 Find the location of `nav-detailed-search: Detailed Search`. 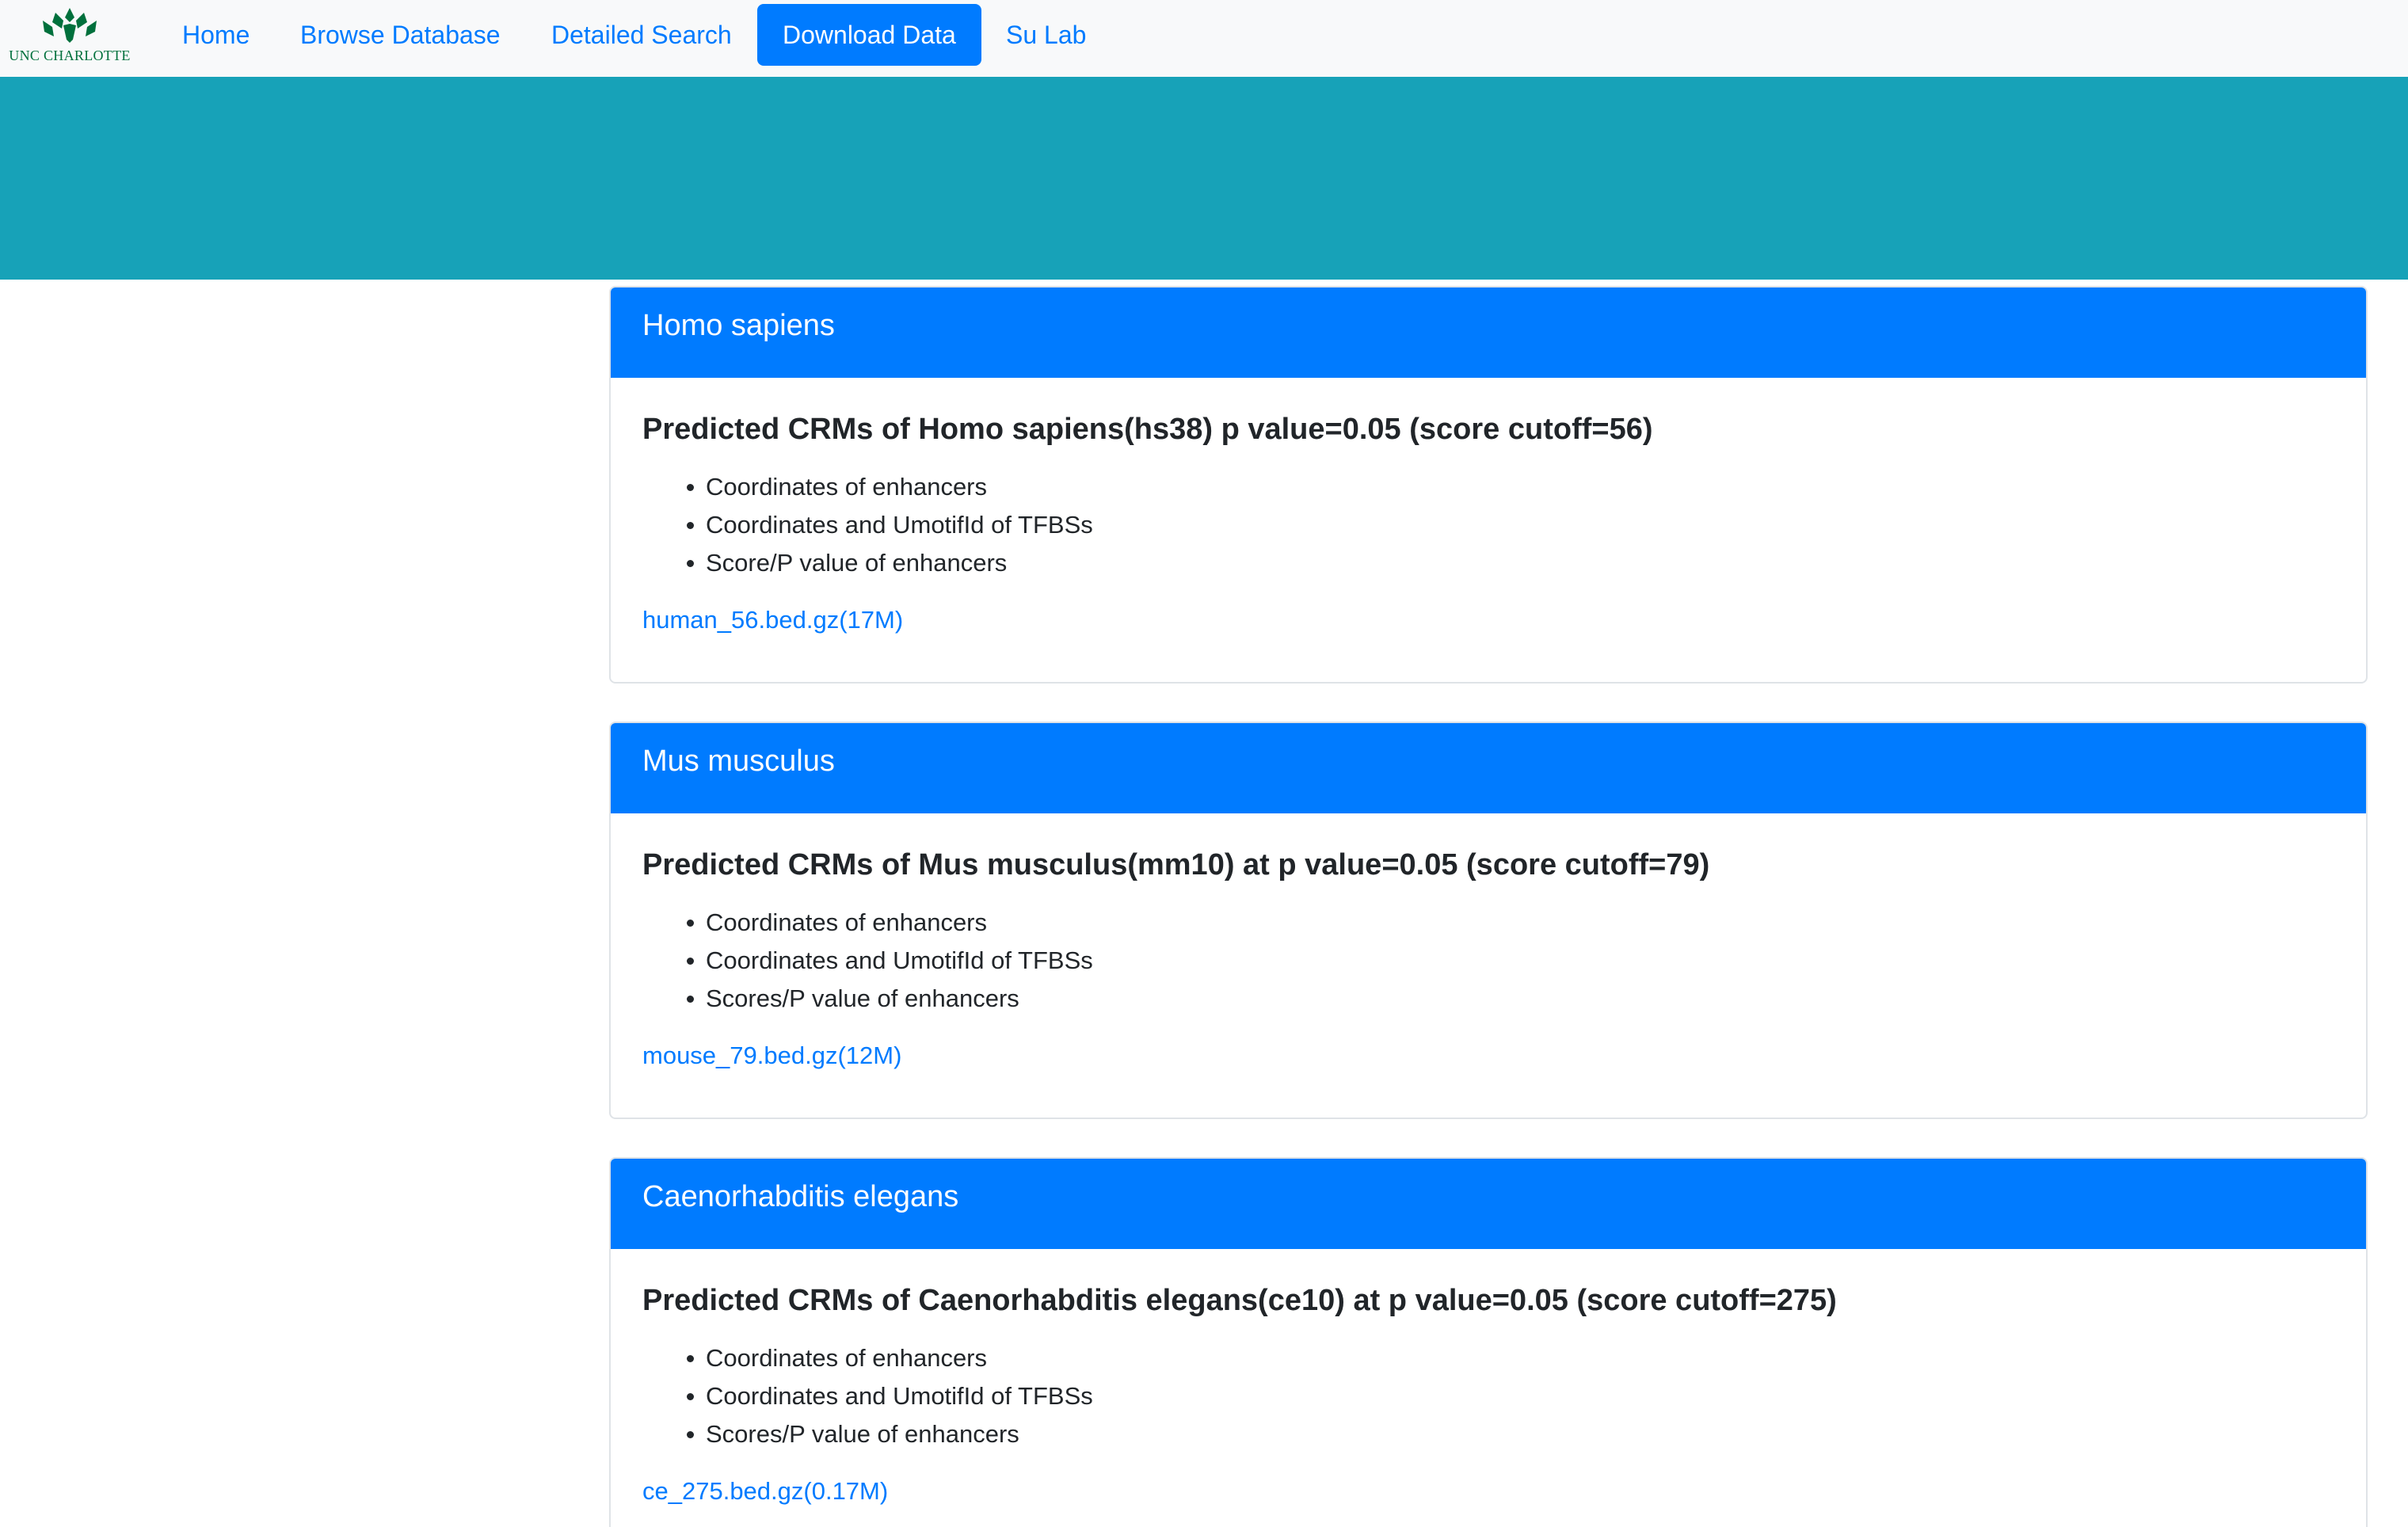

nav-detailed-search: Detailed Search is located at coordinates (641, 35).